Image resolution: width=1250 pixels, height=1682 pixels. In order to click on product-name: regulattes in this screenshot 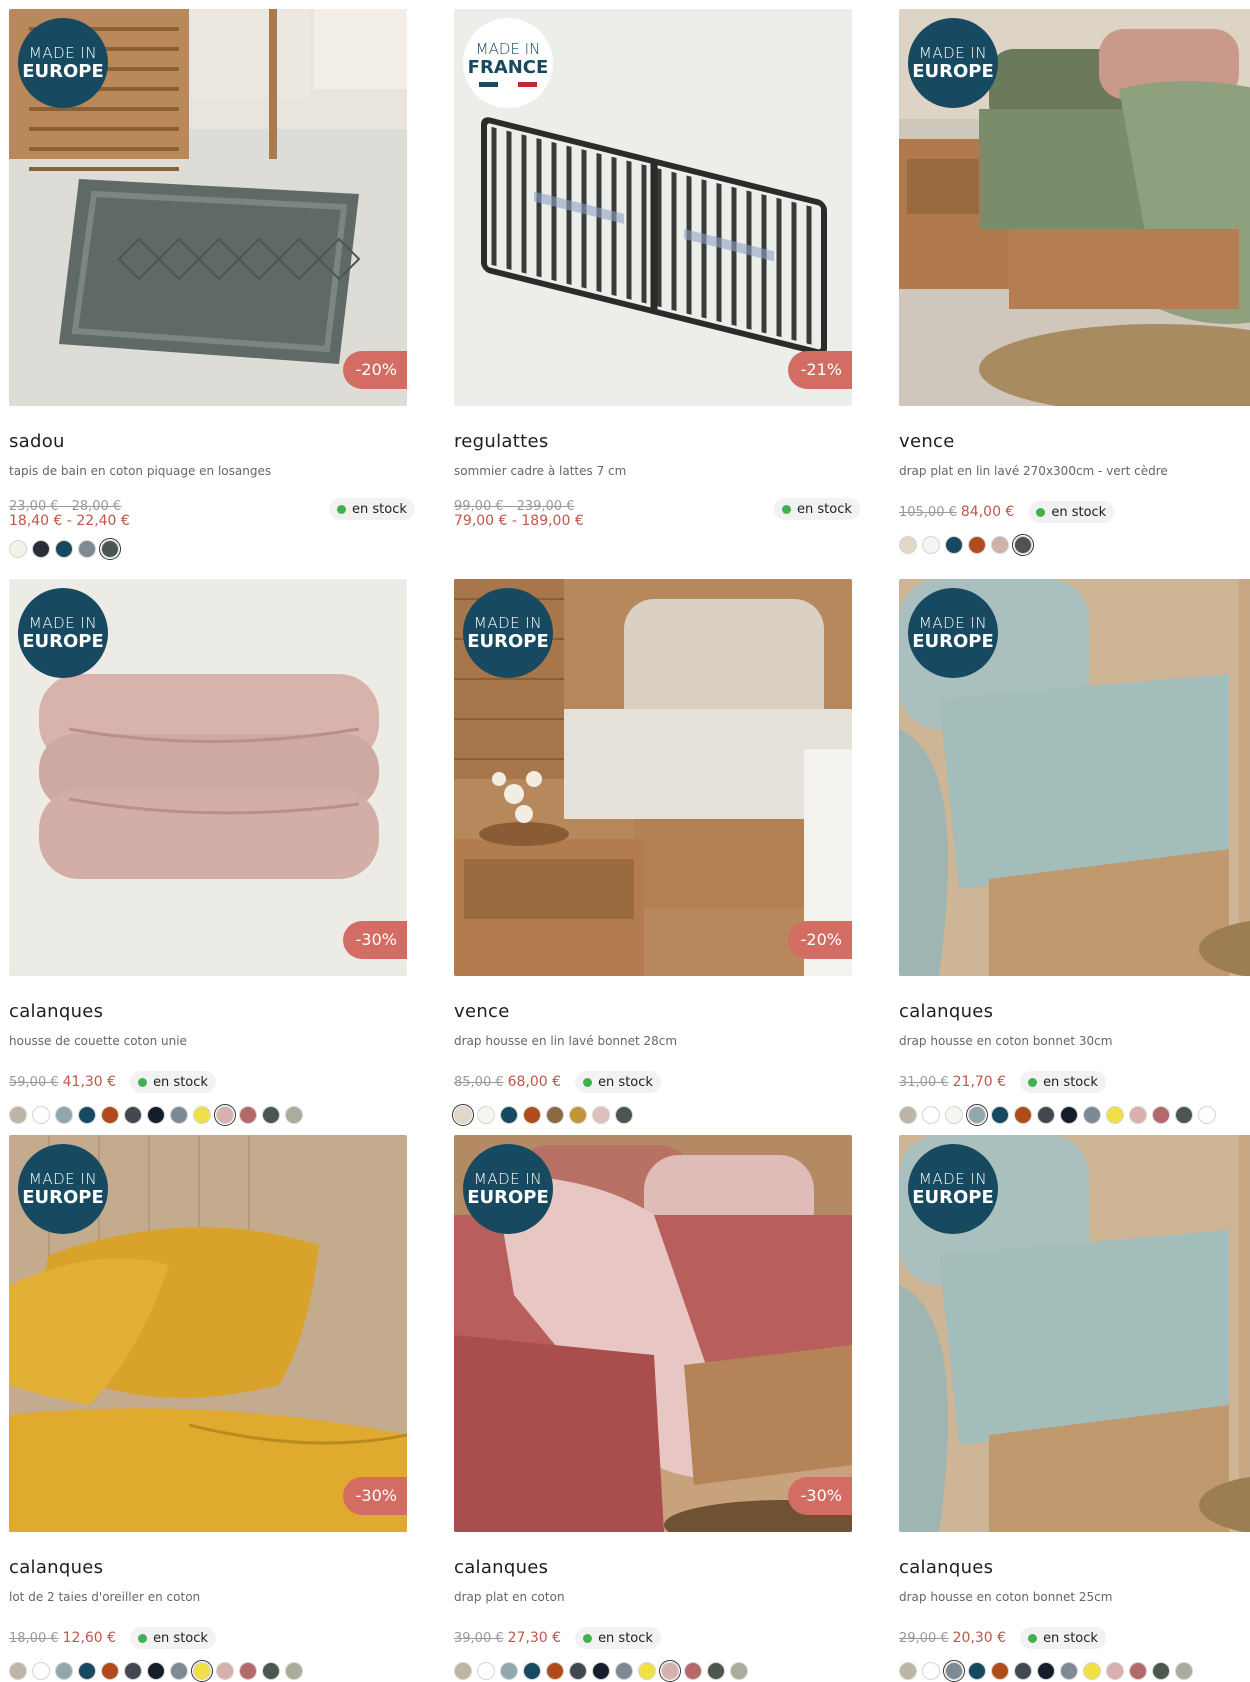, I will do `click(501, 441)`.